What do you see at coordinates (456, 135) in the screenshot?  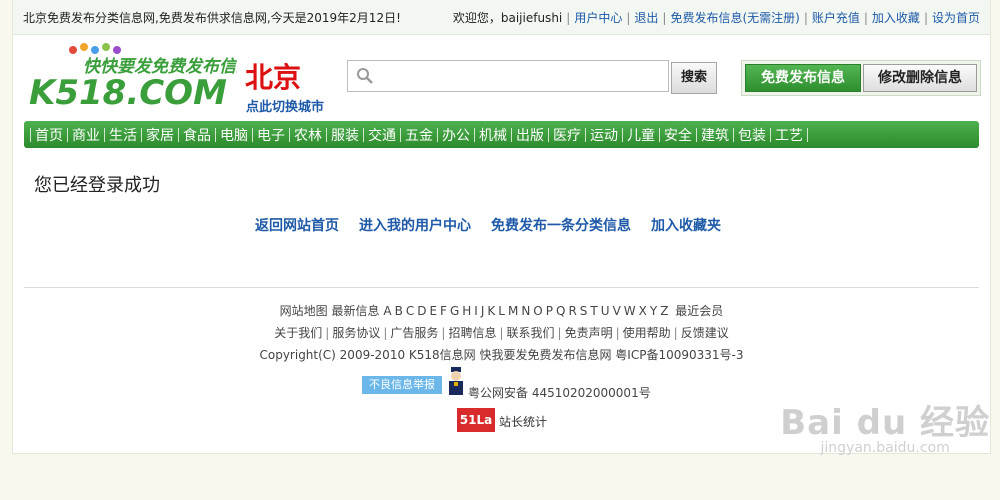 I see `nav-link: 办公` at bounding box center [456, 135].